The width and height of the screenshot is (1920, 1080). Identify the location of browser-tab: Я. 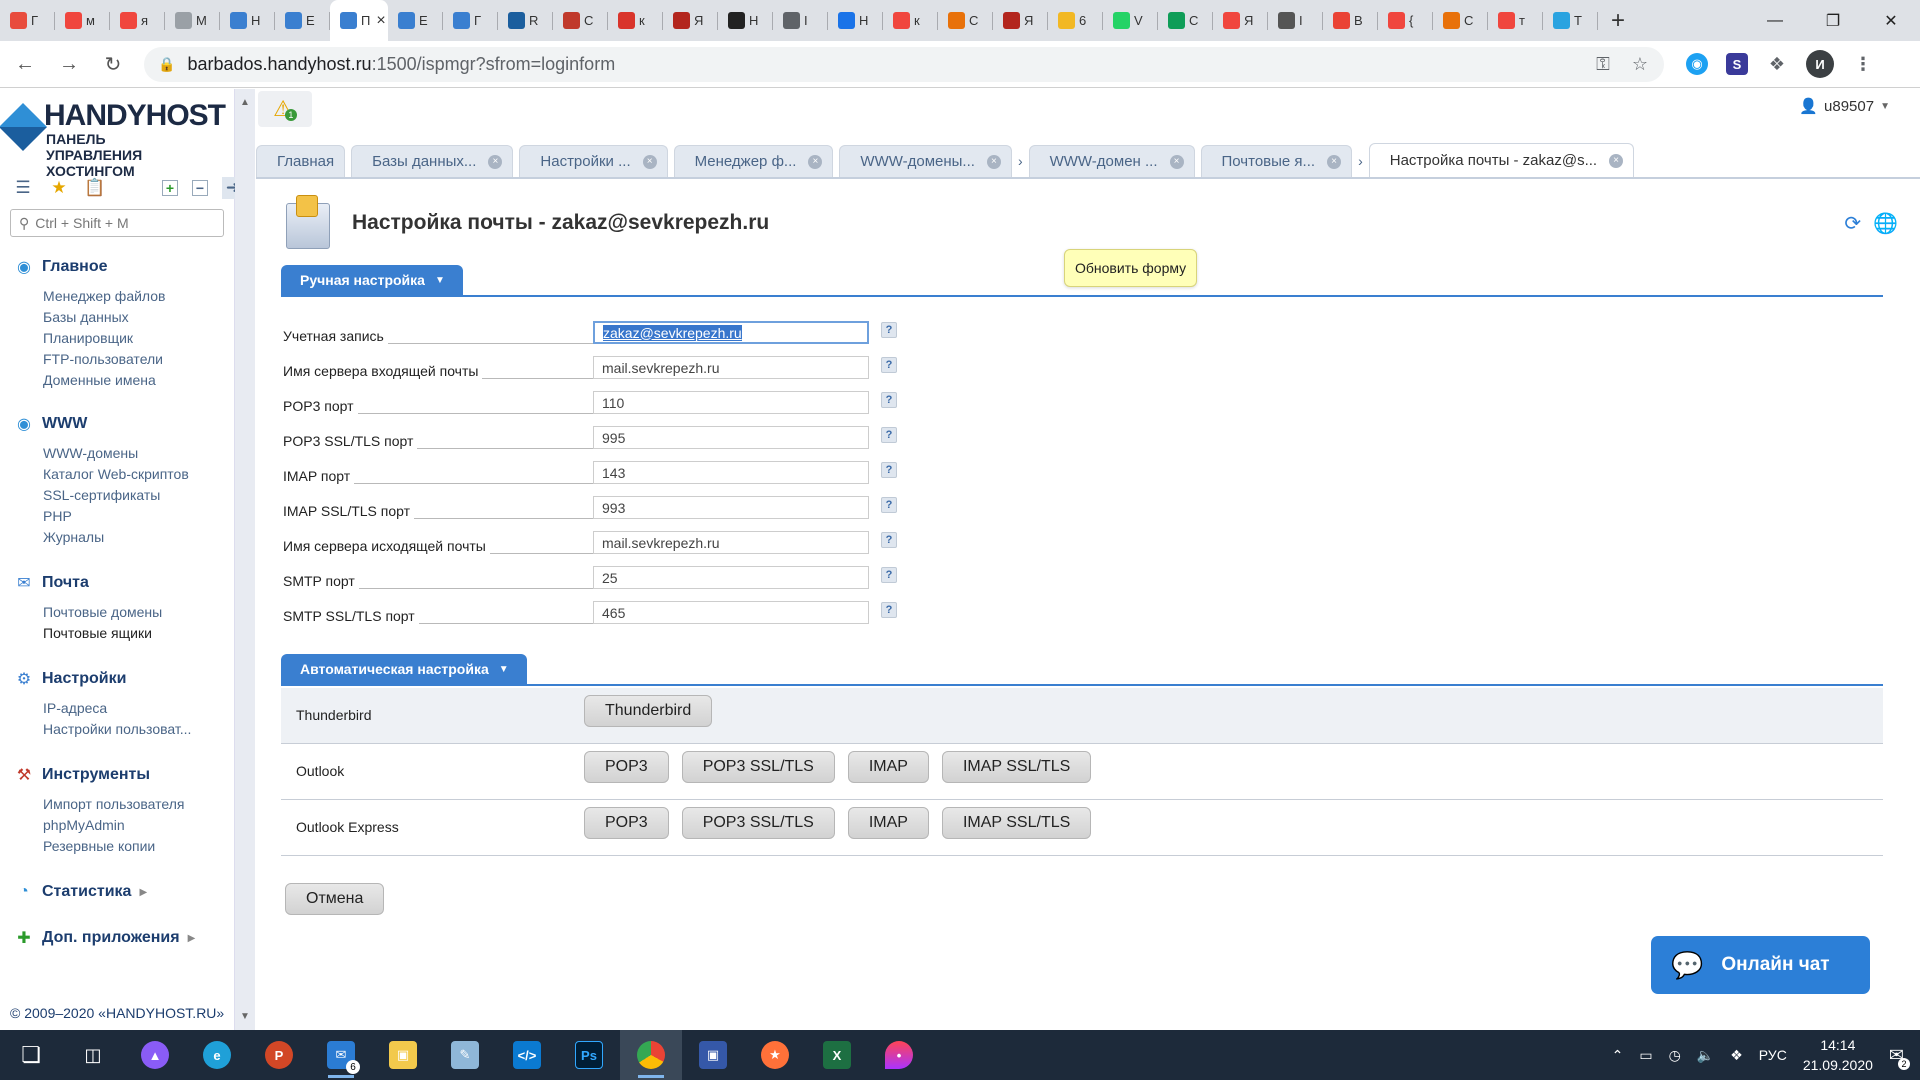
(1240, 20).